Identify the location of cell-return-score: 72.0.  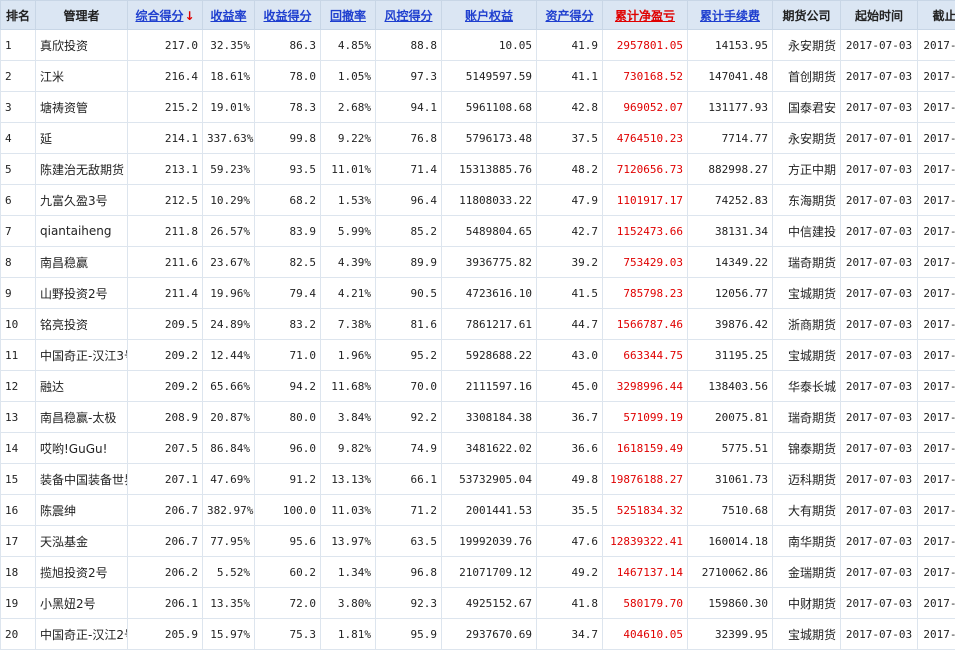
(288, 603).